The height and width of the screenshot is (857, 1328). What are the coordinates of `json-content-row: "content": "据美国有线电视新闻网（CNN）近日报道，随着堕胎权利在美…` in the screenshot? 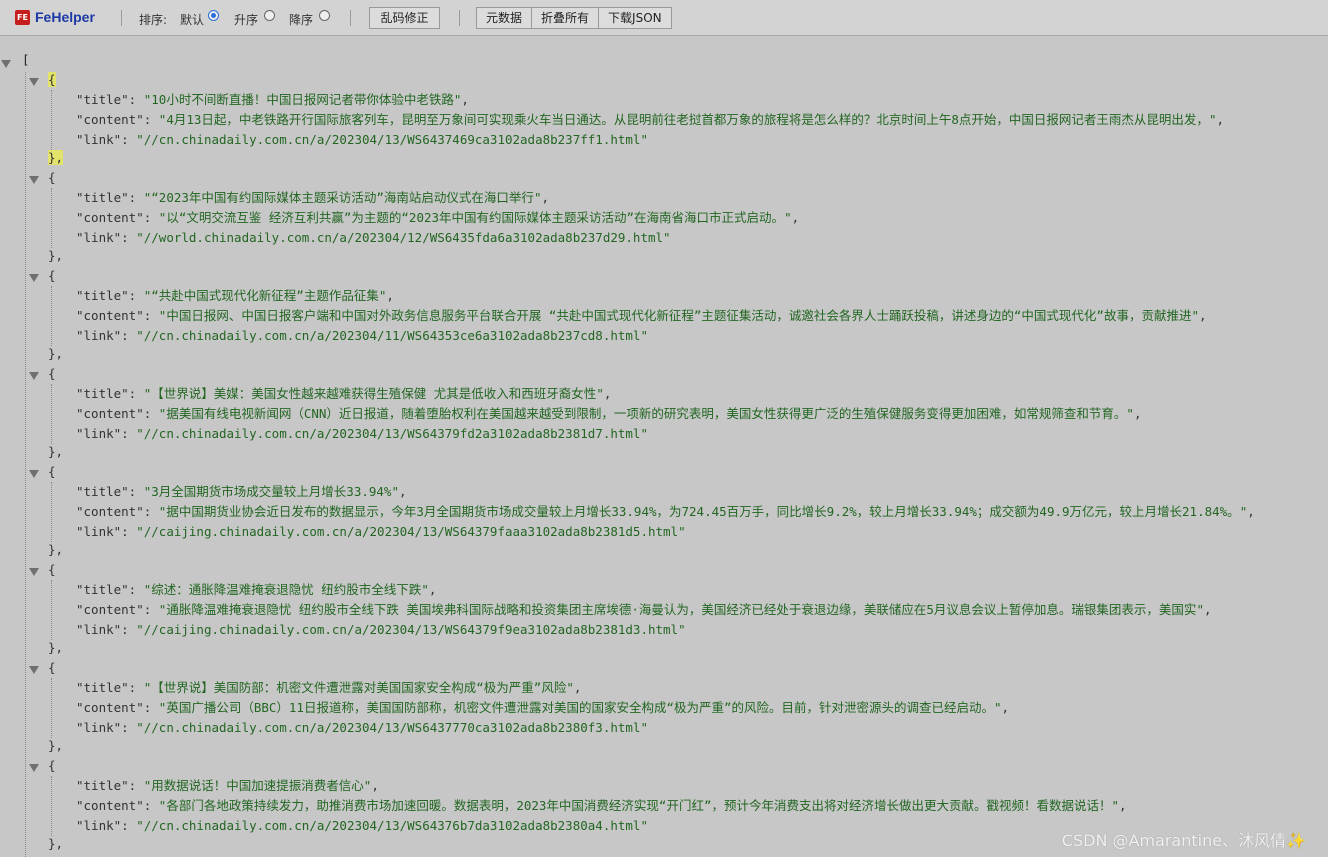 It's located at (609, 413).